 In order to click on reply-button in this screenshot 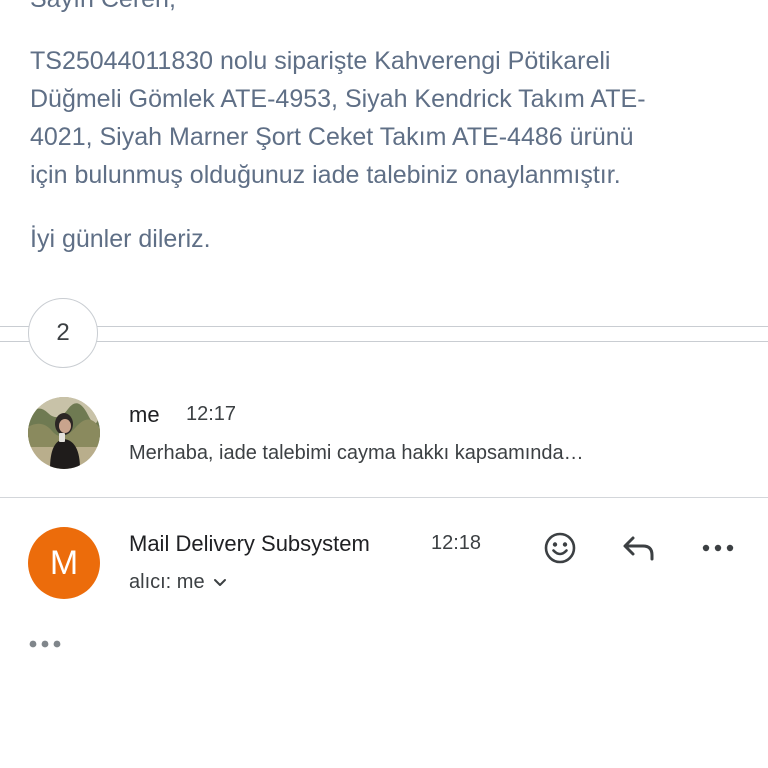, I will do `click(639, 548)`.